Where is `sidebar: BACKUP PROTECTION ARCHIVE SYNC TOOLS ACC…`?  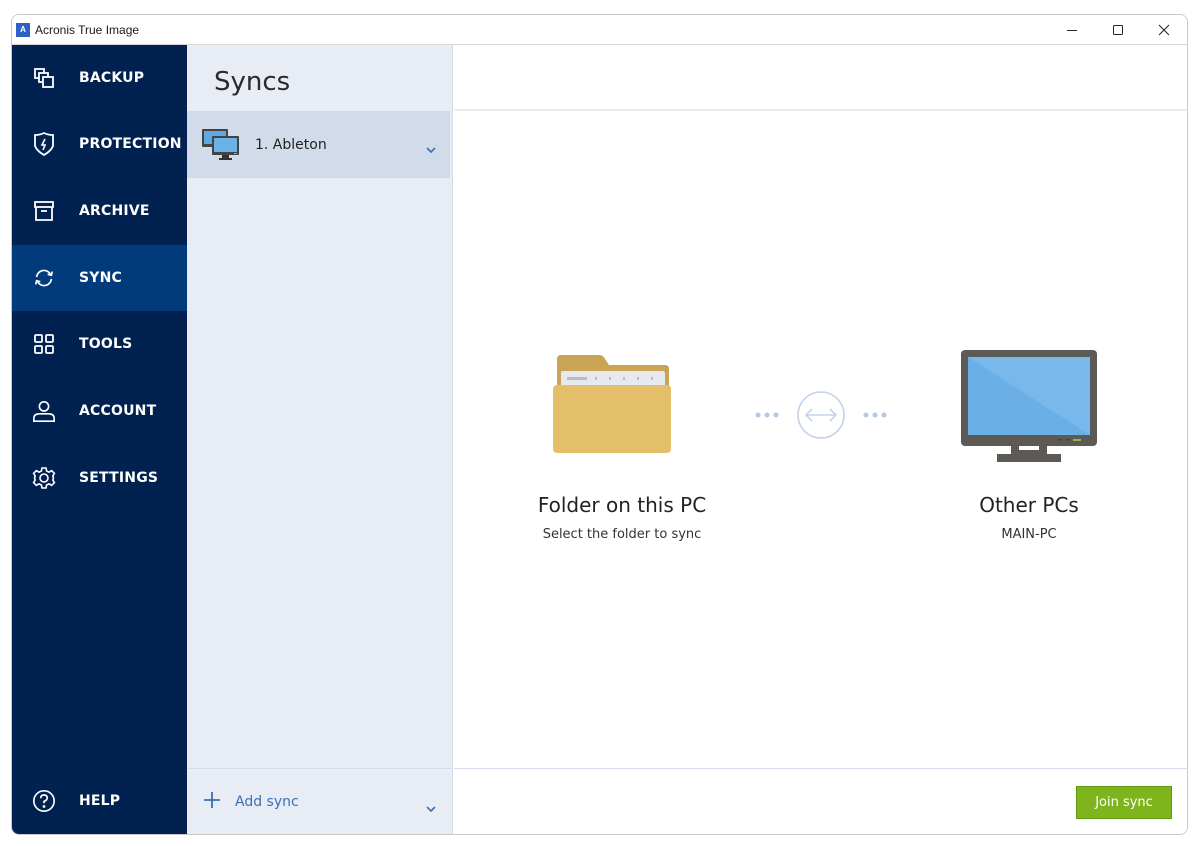 sidebar: BACKUP PROTECTION ARCHIVE SYNC TOOLS ACC… is located at coordinates (99, 439).